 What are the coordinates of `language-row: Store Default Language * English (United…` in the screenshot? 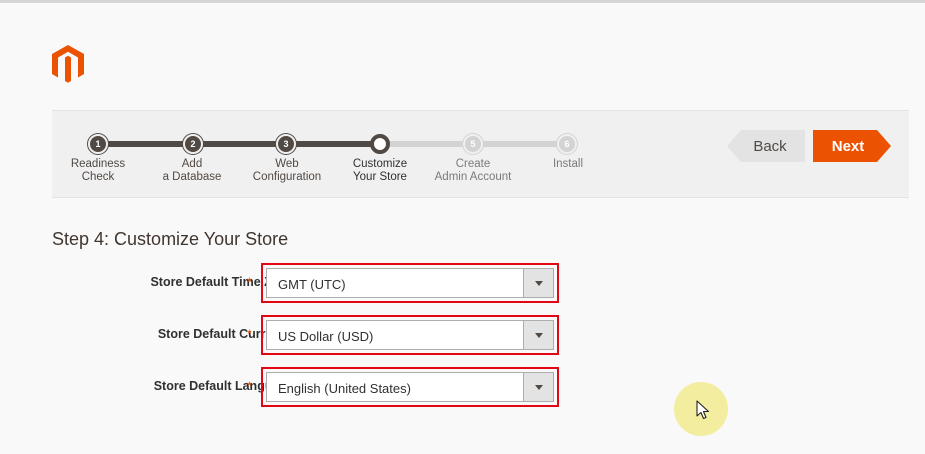 It's located at (332, 387).